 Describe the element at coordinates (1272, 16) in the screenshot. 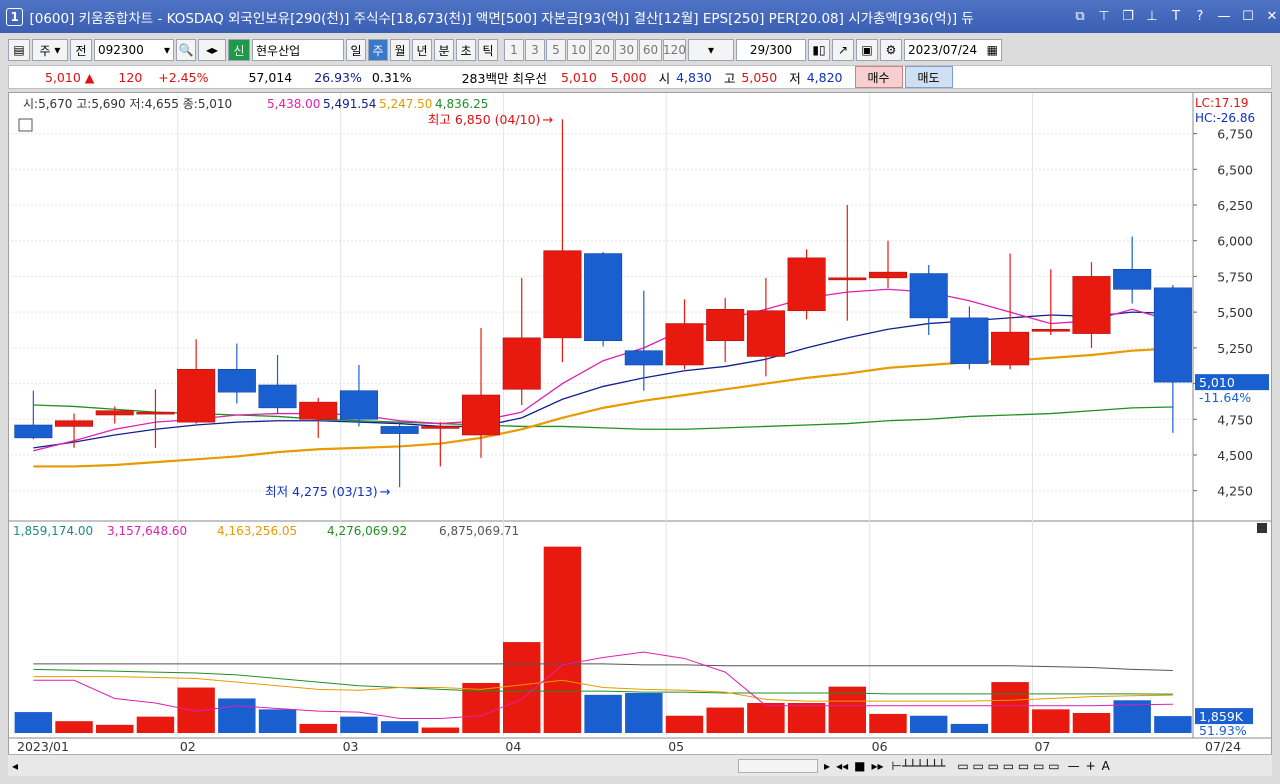

I see `close-icon: ✕` at that location.